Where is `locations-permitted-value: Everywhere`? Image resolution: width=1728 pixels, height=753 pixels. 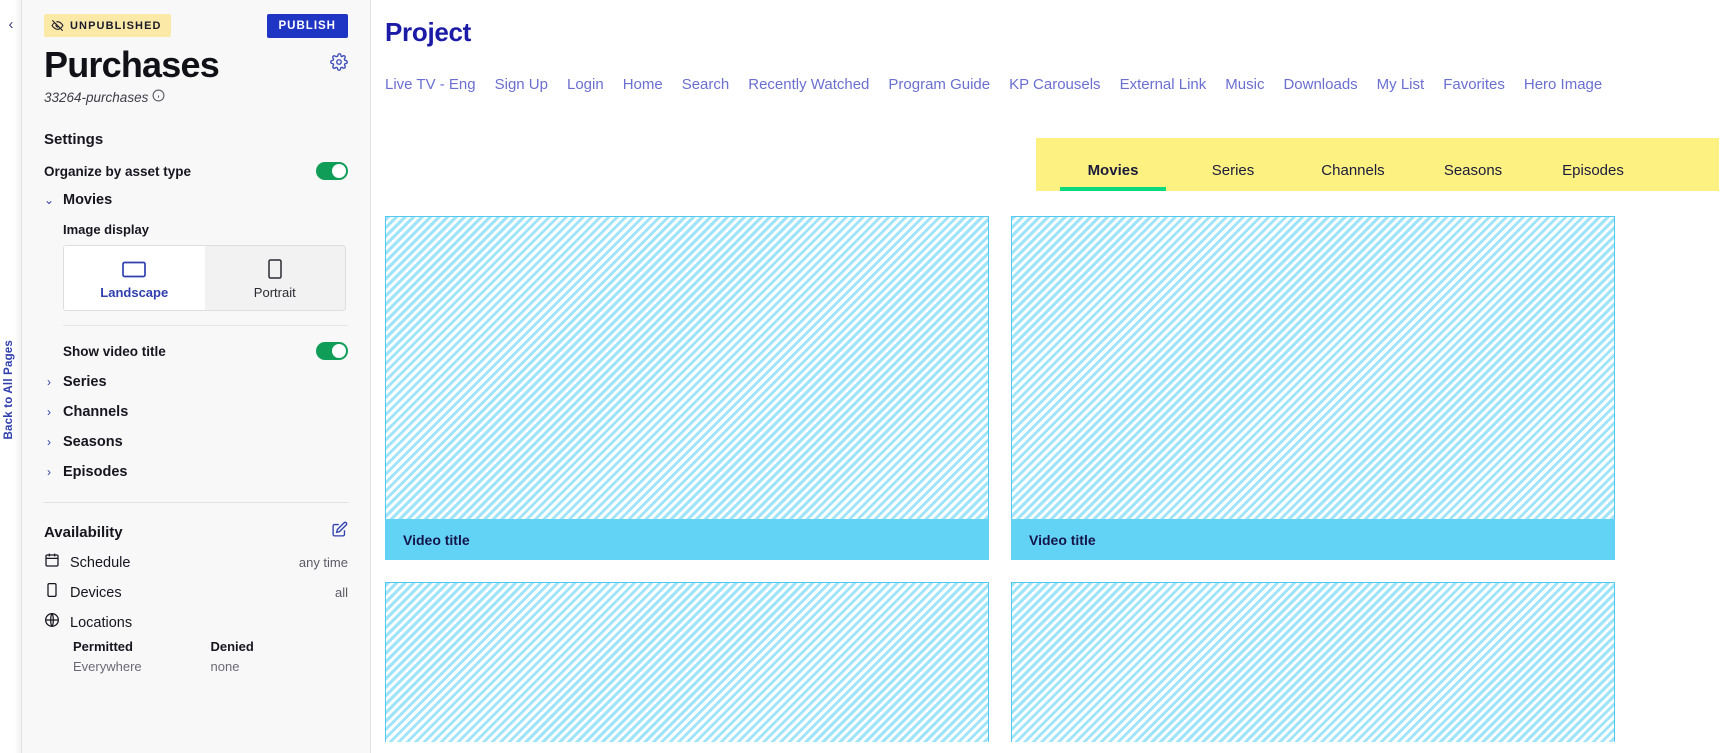 locations-permitted-value: Everywhere is located at coordinates (107, 666).